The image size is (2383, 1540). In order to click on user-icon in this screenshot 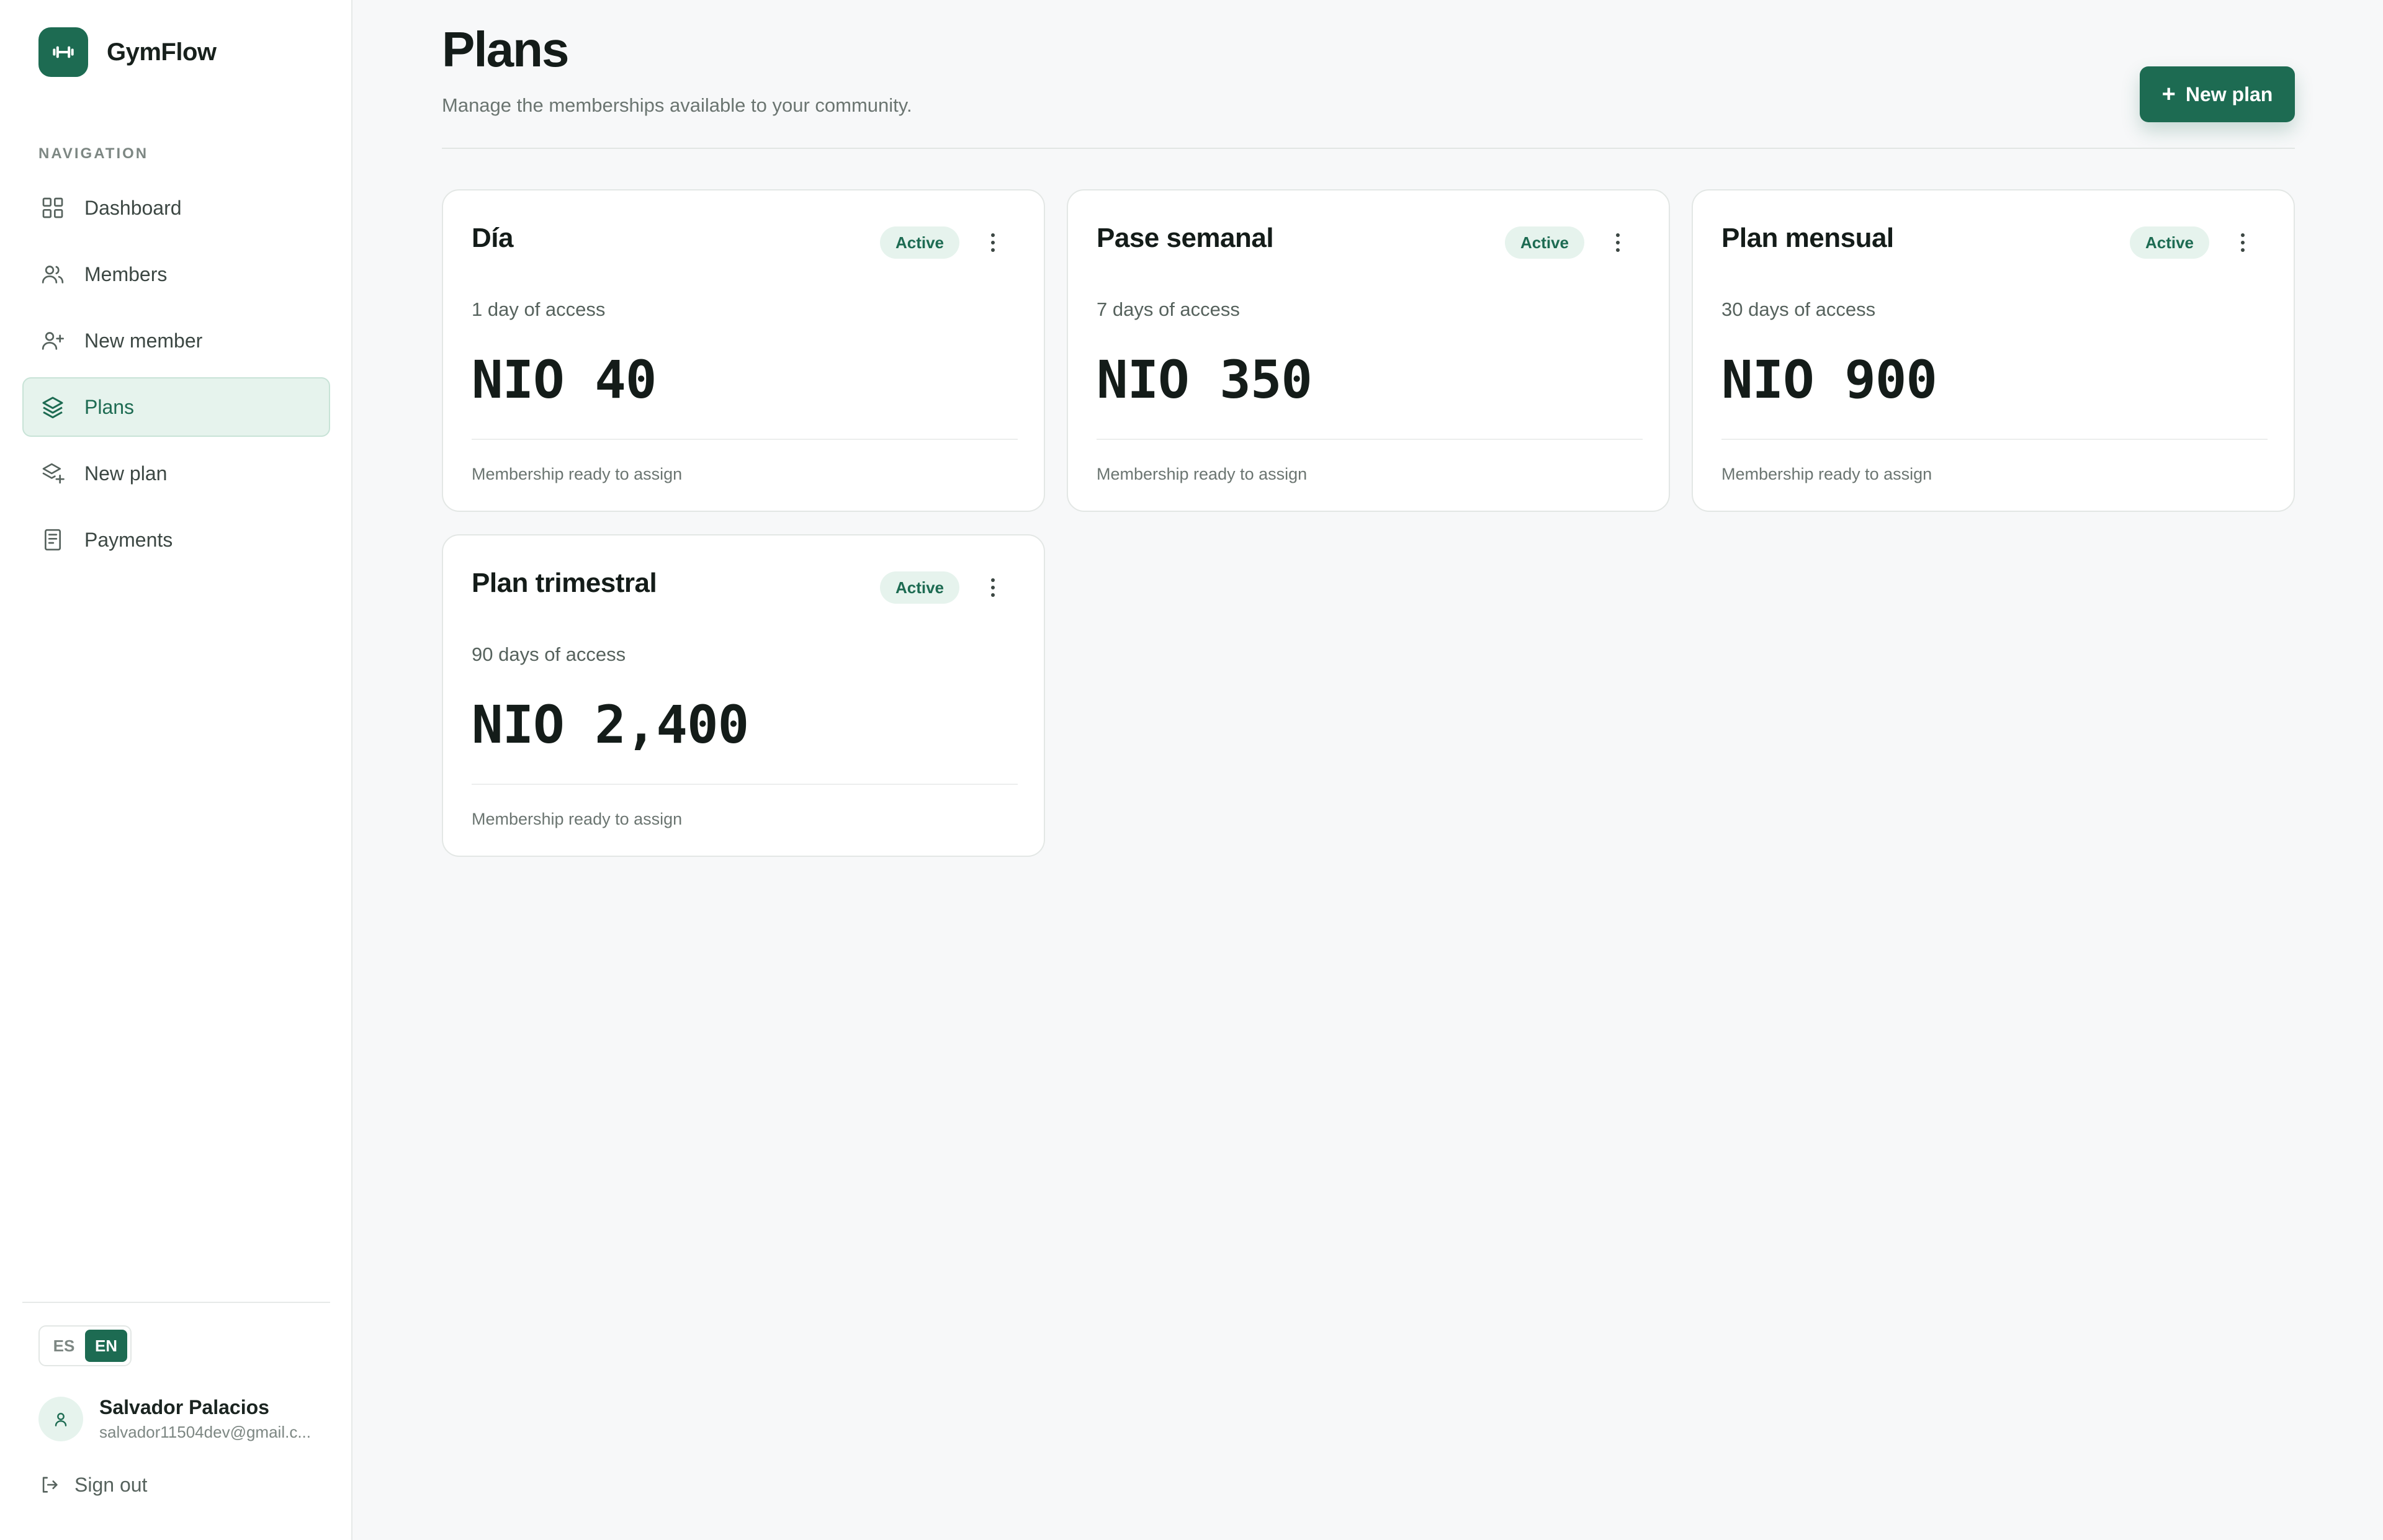, I will do `click(60, 1419)`.